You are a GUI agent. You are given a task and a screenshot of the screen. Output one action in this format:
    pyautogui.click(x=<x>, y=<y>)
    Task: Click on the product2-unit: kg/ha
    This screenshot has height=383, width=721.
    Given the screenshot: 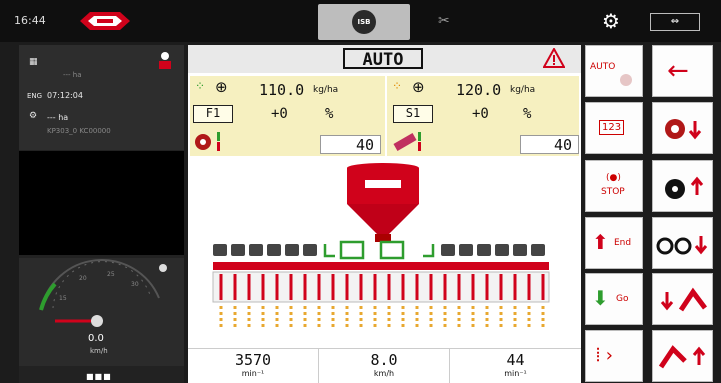 What is the action you would take?
    pyautogui.click(x=523, y=90)
    